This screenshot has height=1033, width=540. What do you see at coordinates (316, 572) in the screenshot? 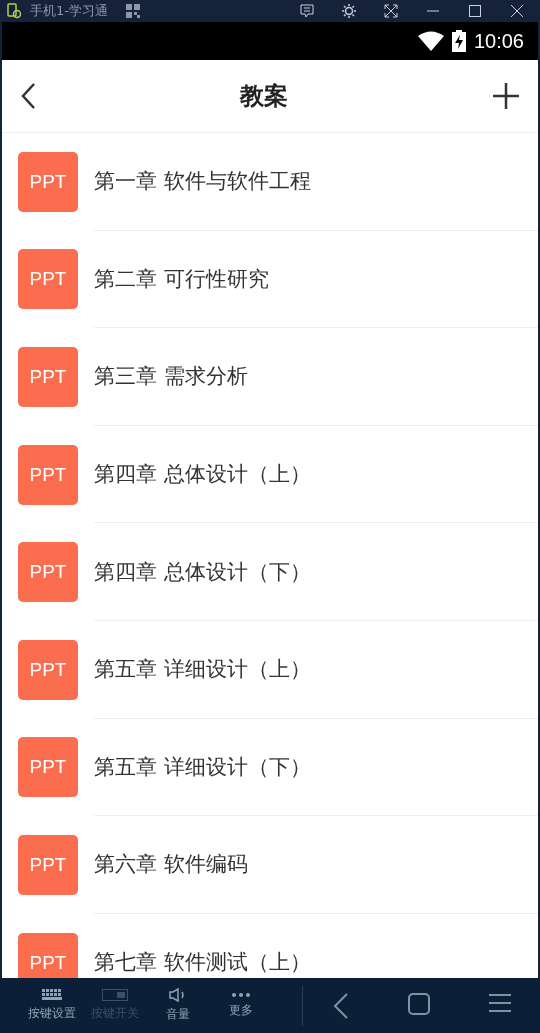
I see `lesson-title: 第四章 总体设计（下）` at bounding box center [316, 572].